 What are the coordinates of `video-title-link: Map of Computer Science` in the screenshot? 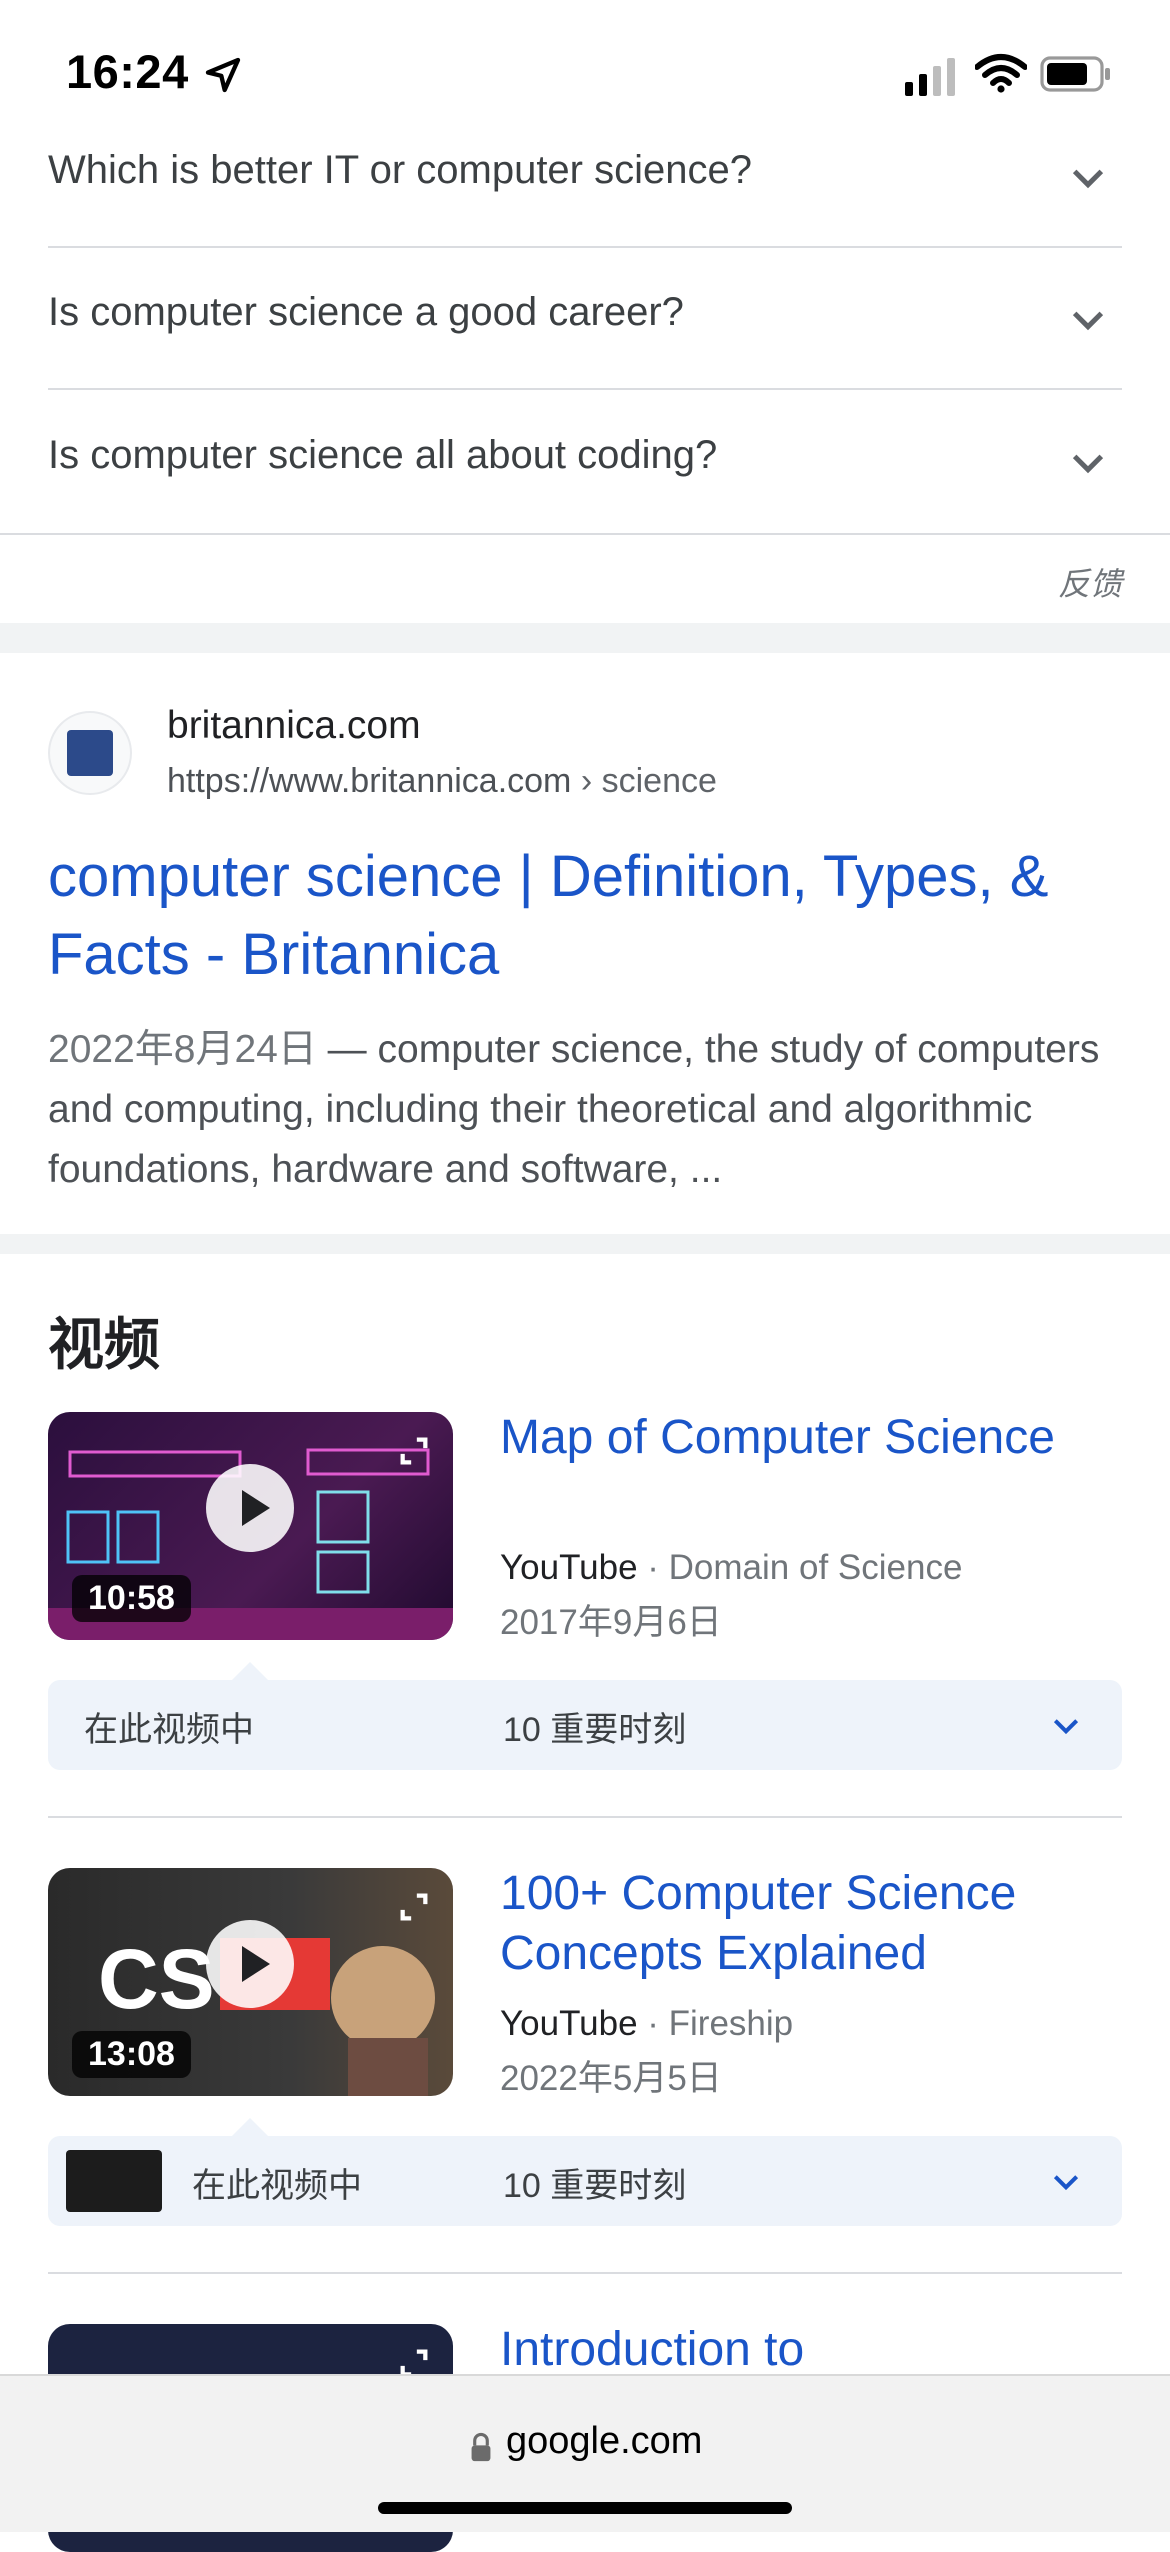 It's located at (810, 1438).